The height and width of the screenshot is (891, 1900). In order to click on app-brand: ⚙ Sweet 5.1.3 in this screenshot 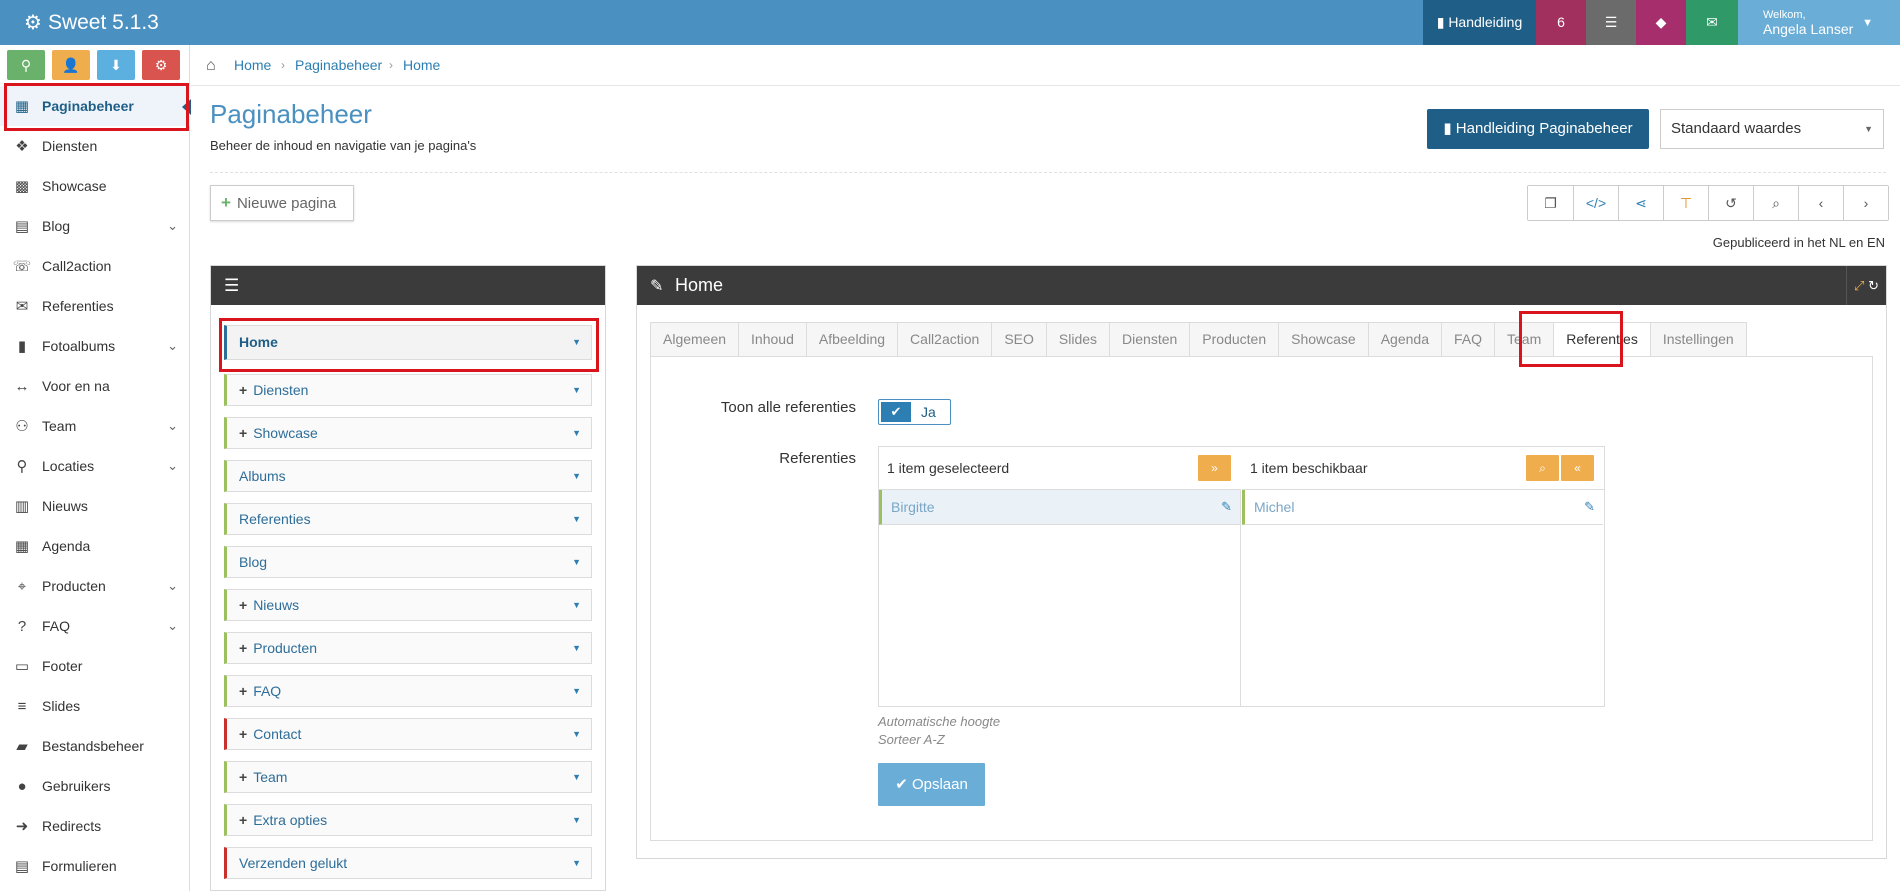, I will do `click(91, 22)`.